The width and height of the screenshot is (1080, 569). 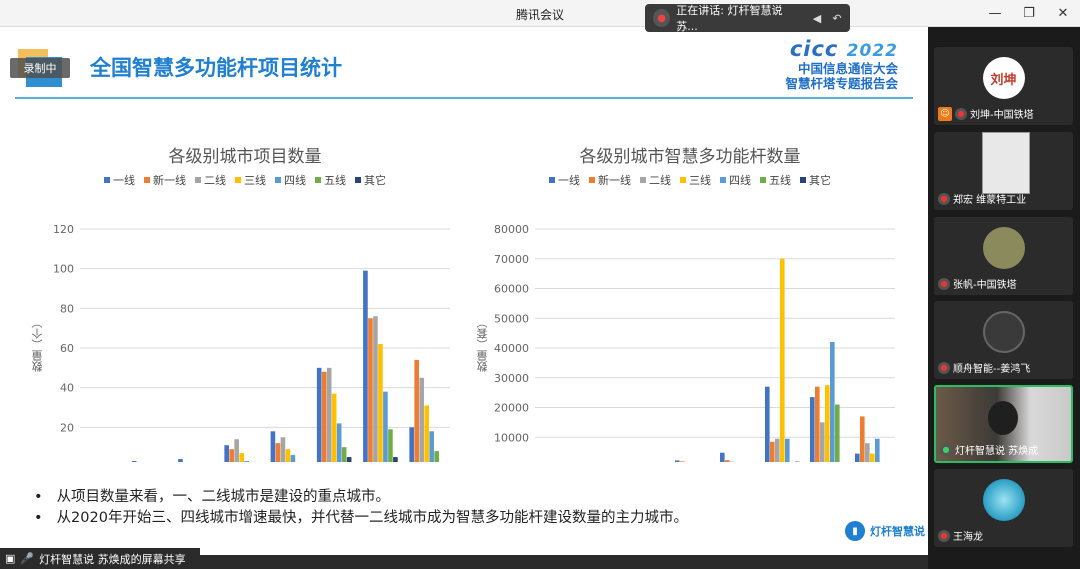 I want to click on avatar: 刘坤, so click(x=1003, y=78).